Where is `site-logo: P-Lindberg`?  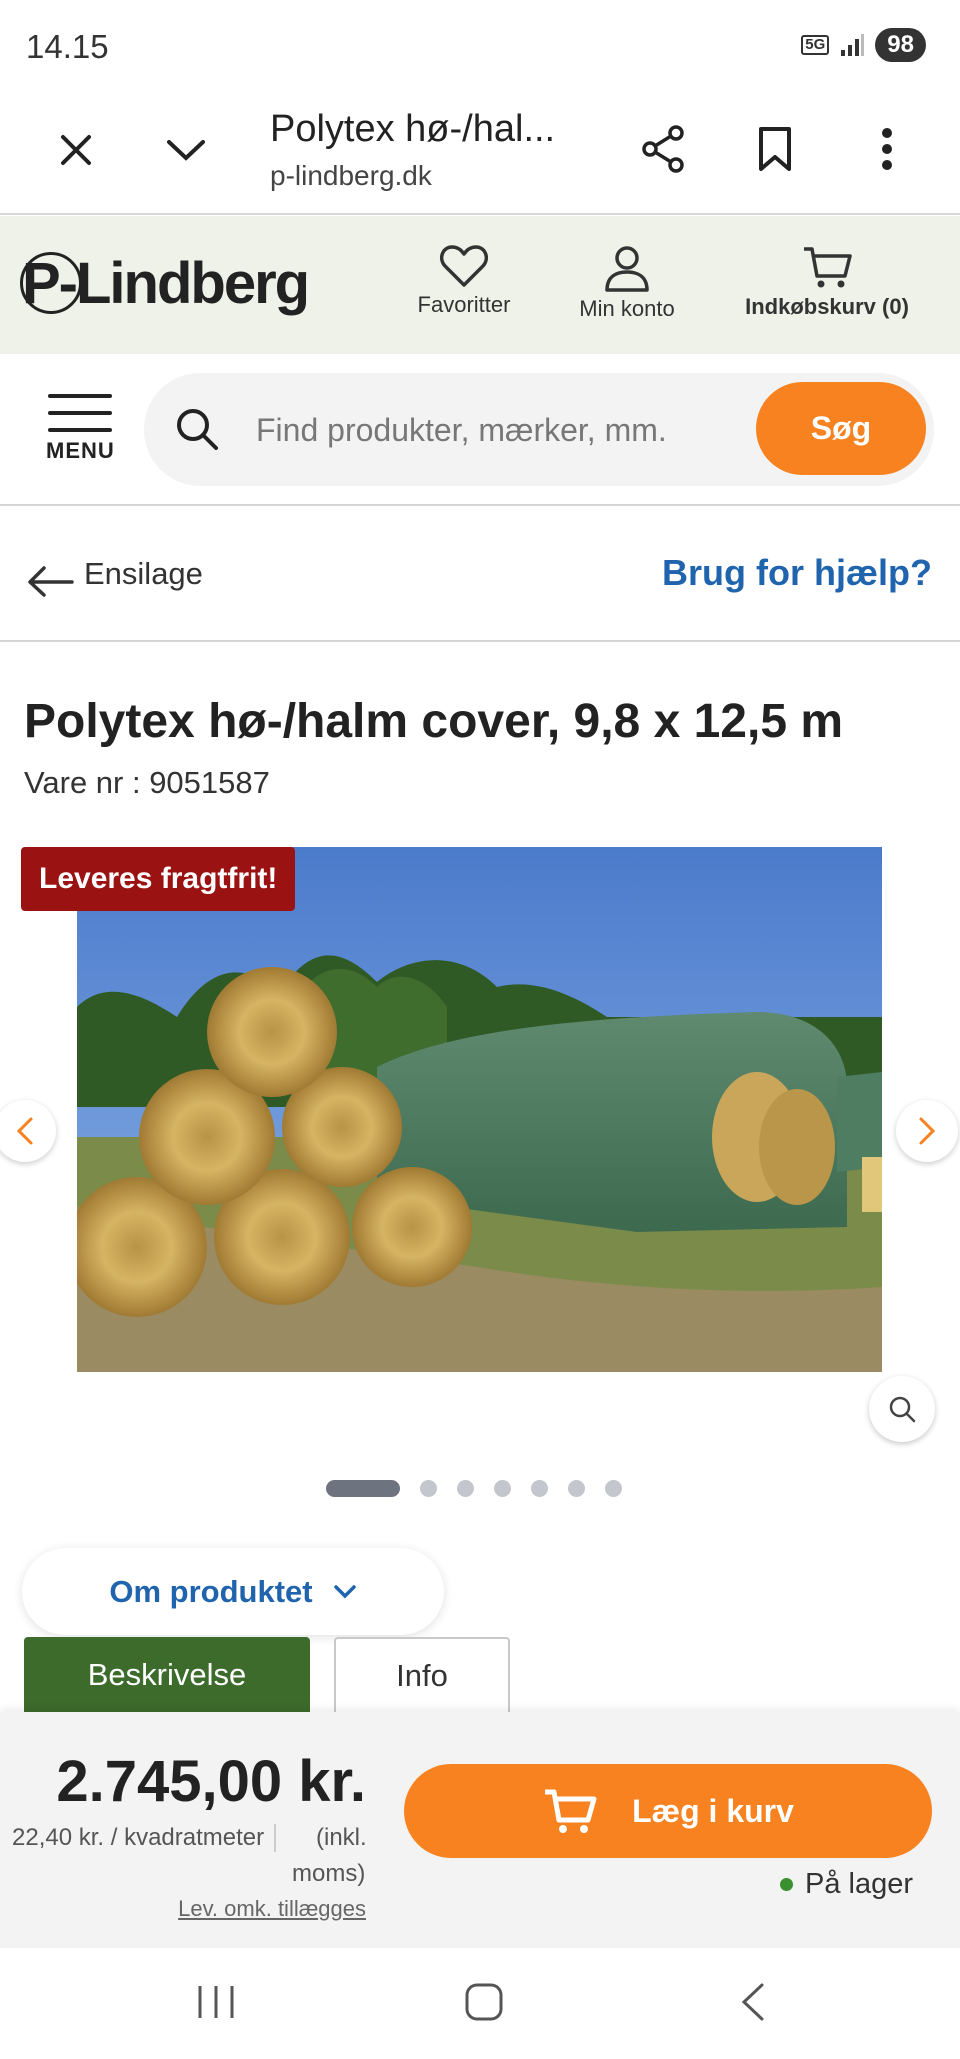
site-logo: P-Lindberg is located at coordinates (165, 283).